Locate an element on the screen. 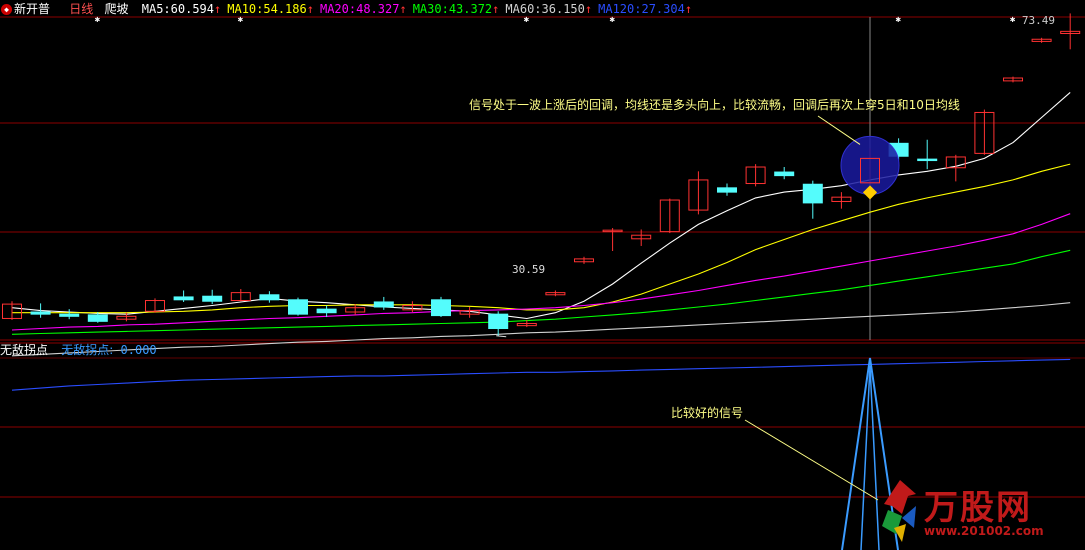 This screenshot has height=550, width=1085. low-price-label: 30.59 is located at coordinates (529, 269).